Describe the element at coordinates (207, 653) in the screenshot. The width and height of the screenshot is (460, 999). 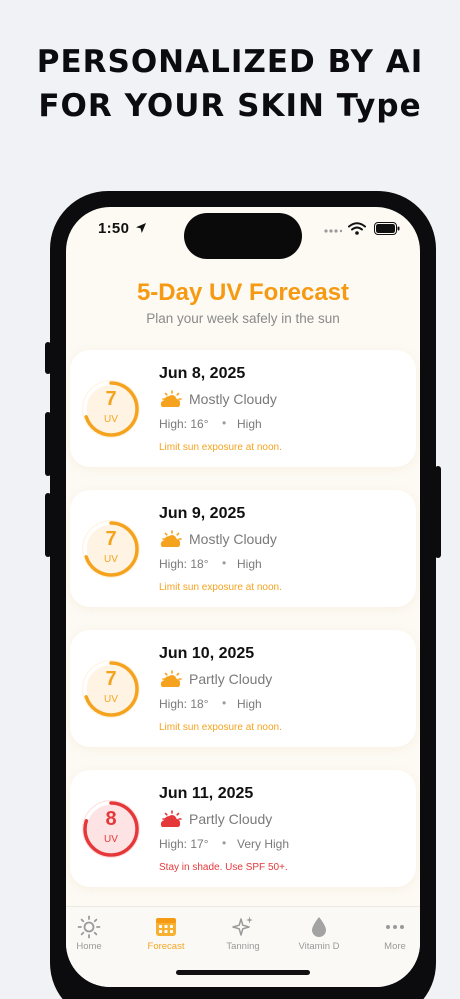
I see `forecast-date: Jun 10, 2025` at that location.